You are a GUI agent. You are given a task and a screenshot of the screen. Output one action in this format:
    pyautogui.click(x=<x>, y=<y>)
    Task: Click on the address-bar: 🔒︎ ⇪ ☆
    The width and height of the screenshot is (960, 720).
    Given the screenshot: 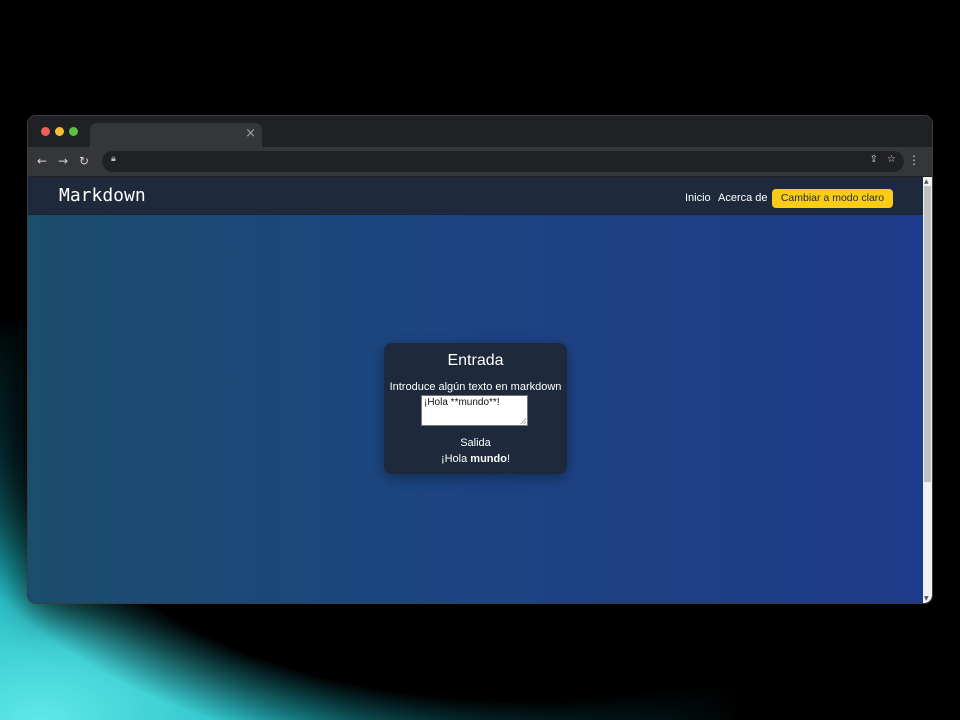 What is the action you would take?
    pyautogui.click(x=503, y=161)
    